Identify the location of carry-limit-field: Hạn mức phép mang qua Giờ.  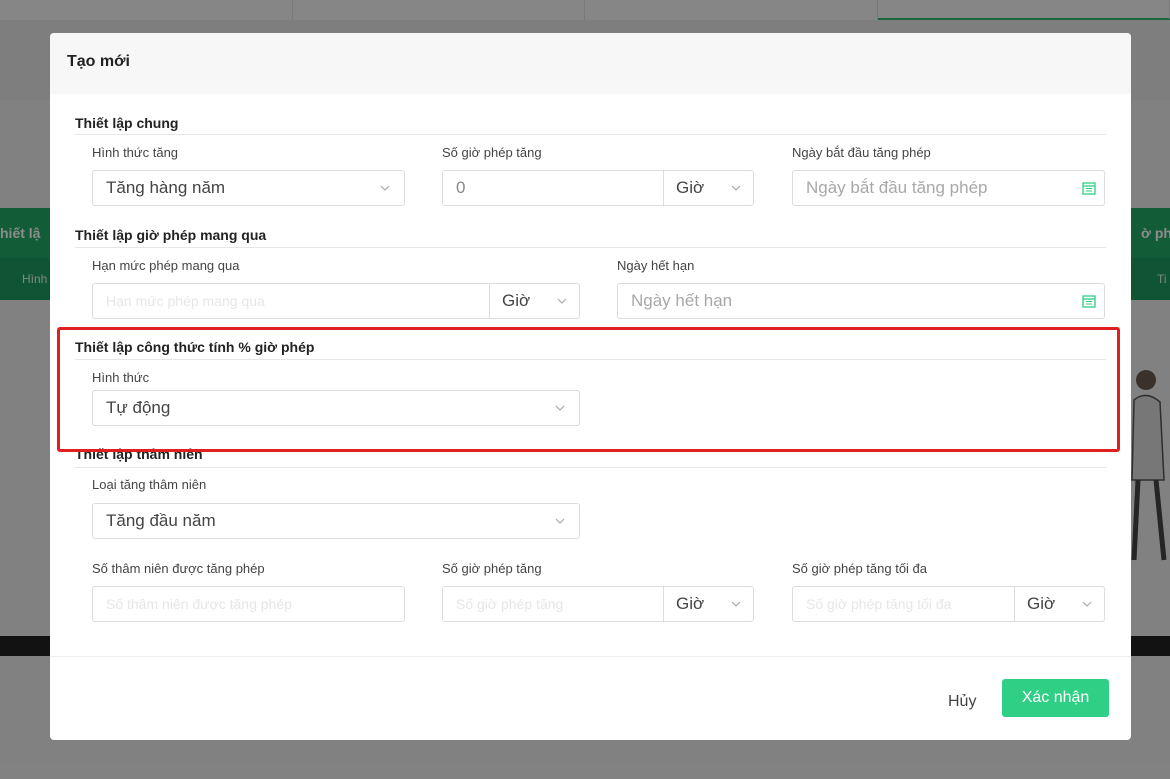
(336, 301).